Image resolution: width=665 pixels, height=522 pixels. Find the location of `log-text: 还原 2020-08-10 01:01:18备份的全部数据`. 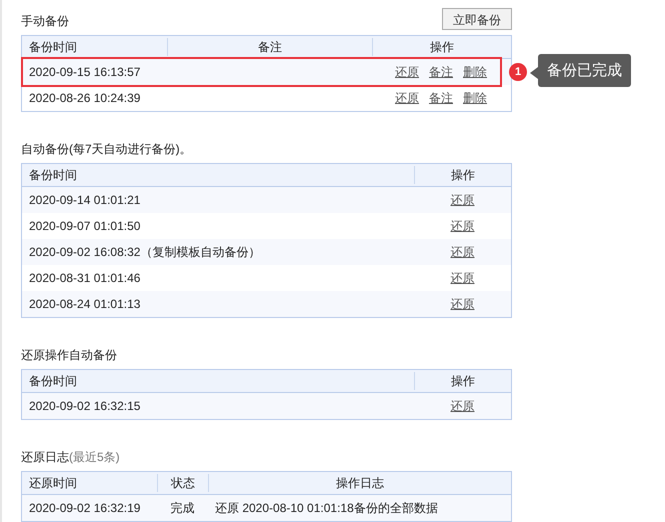

log-text: 还原 2020-08-10 01:01:18备份的全部数据 is located at coordinates (326, 507).